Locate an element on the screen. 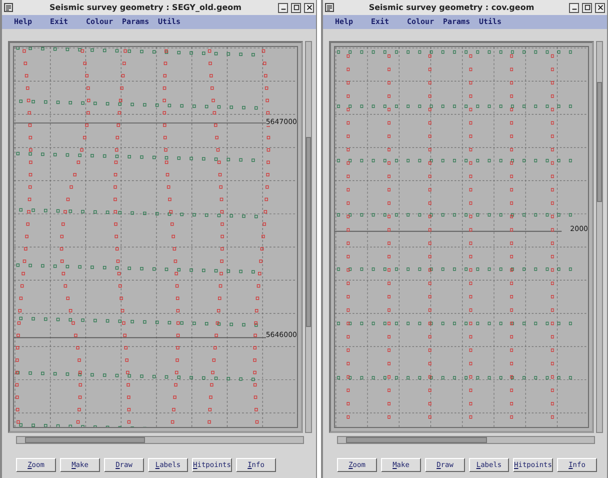 The width and height of the screenshot is (608, 478). window-title: Seismic survey geometry : cov.geom is located at coordinates (452, 8).